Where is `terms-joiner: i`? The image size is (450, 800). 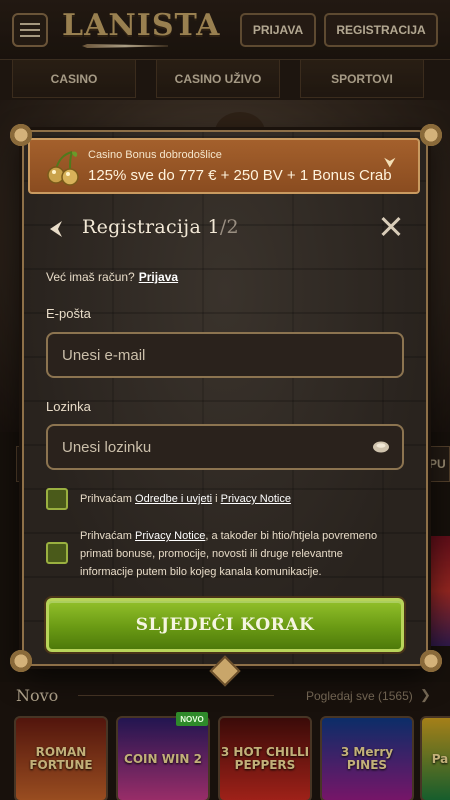
terms-joiner: i is located at coordinates (216, 499).